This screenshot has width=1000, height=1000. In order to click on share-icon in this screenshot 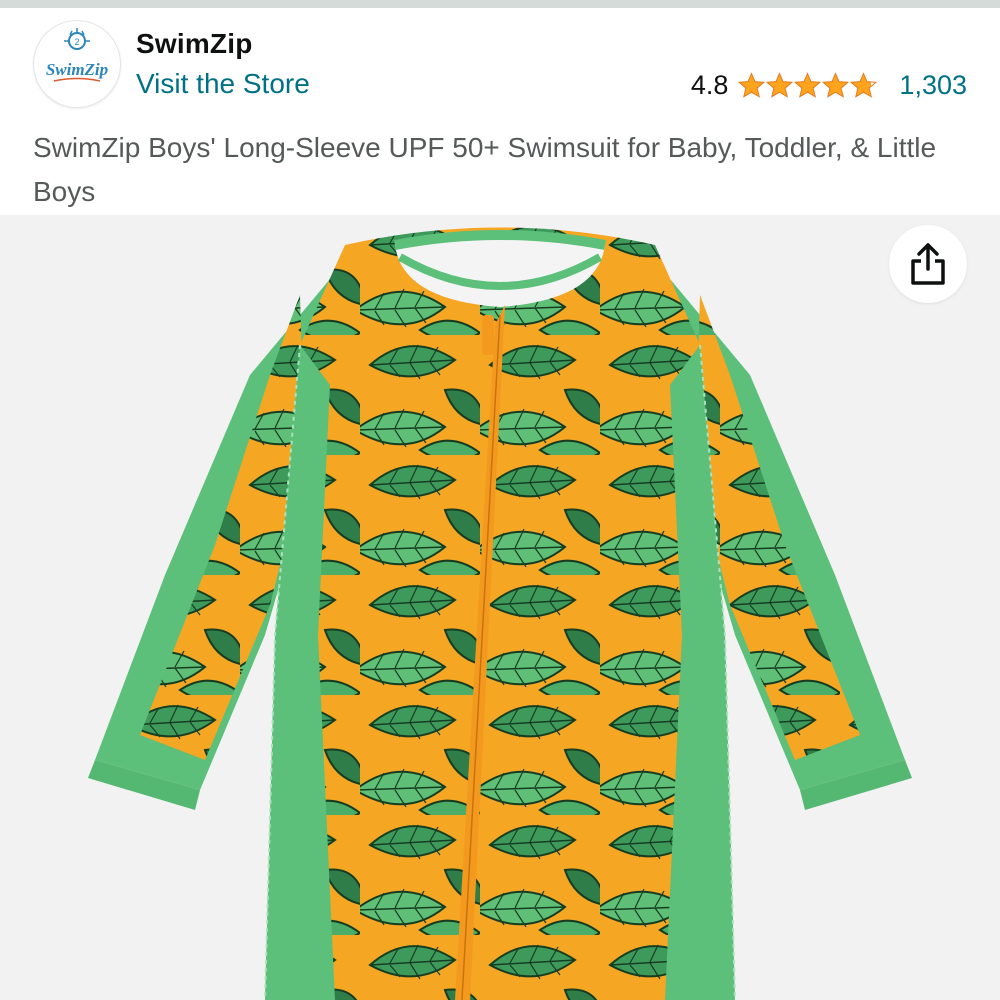, I will do `click(928, 264)`.